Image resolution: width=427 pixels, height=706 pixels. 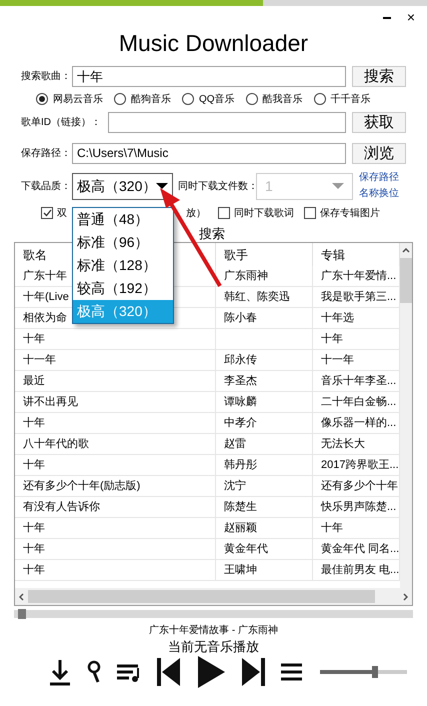 I want to click on play-icon, so click(x=211, y=672).